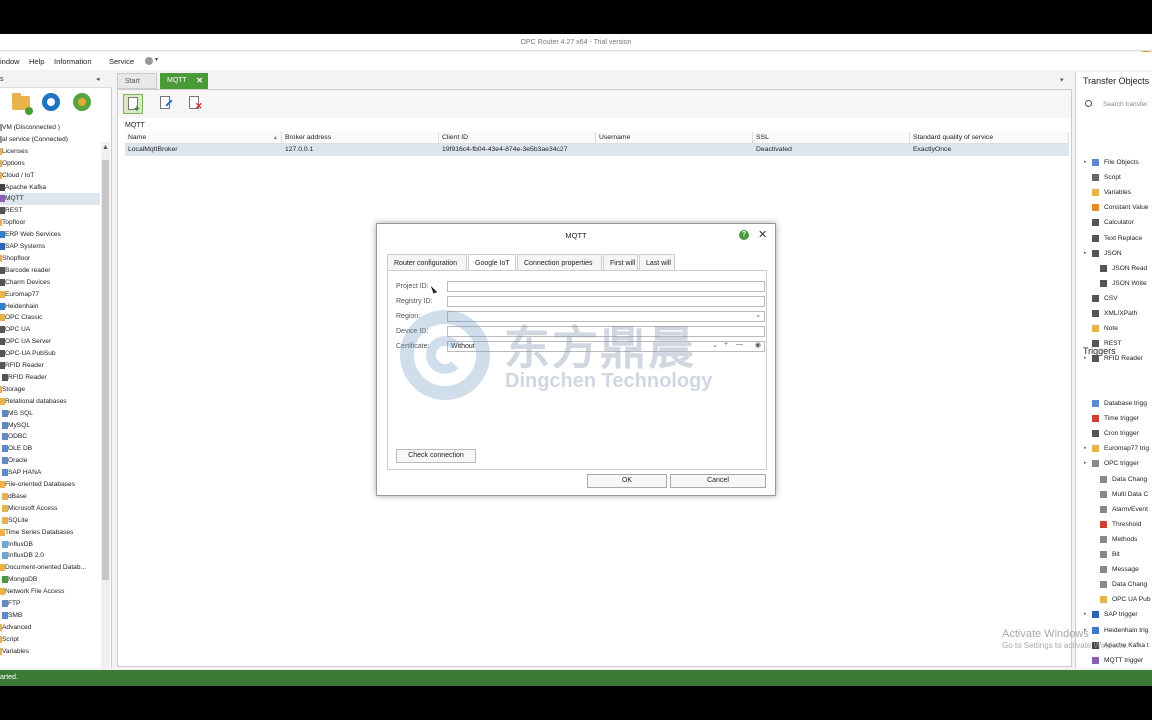 The width and height of the screenshot is (1152, 720). I want to click on tree-item: Oracle, so click(50, 461).